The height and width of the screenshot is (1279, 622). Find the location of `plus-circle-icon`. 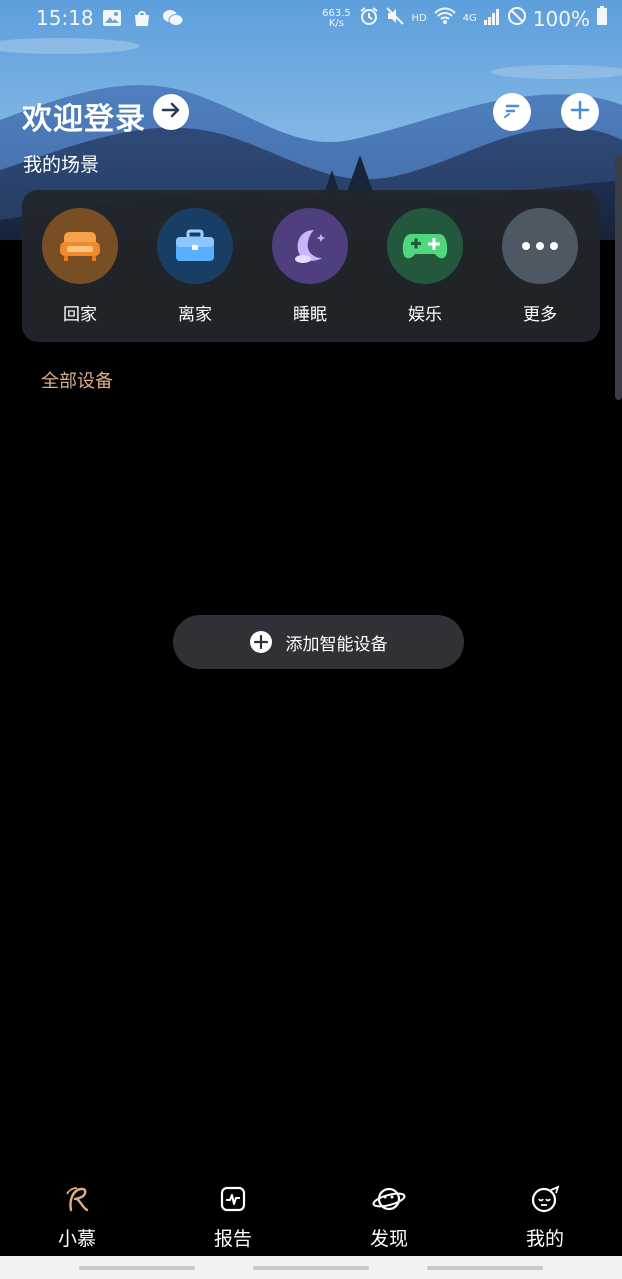

plus-circle-icon is located at coordinates (260, 642).